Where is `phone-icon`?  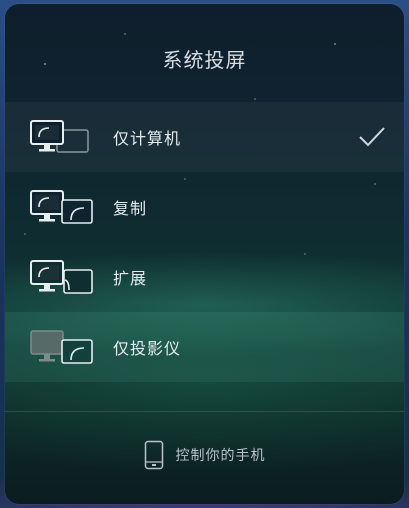 phone-icon is located at coordinates (153, 455).